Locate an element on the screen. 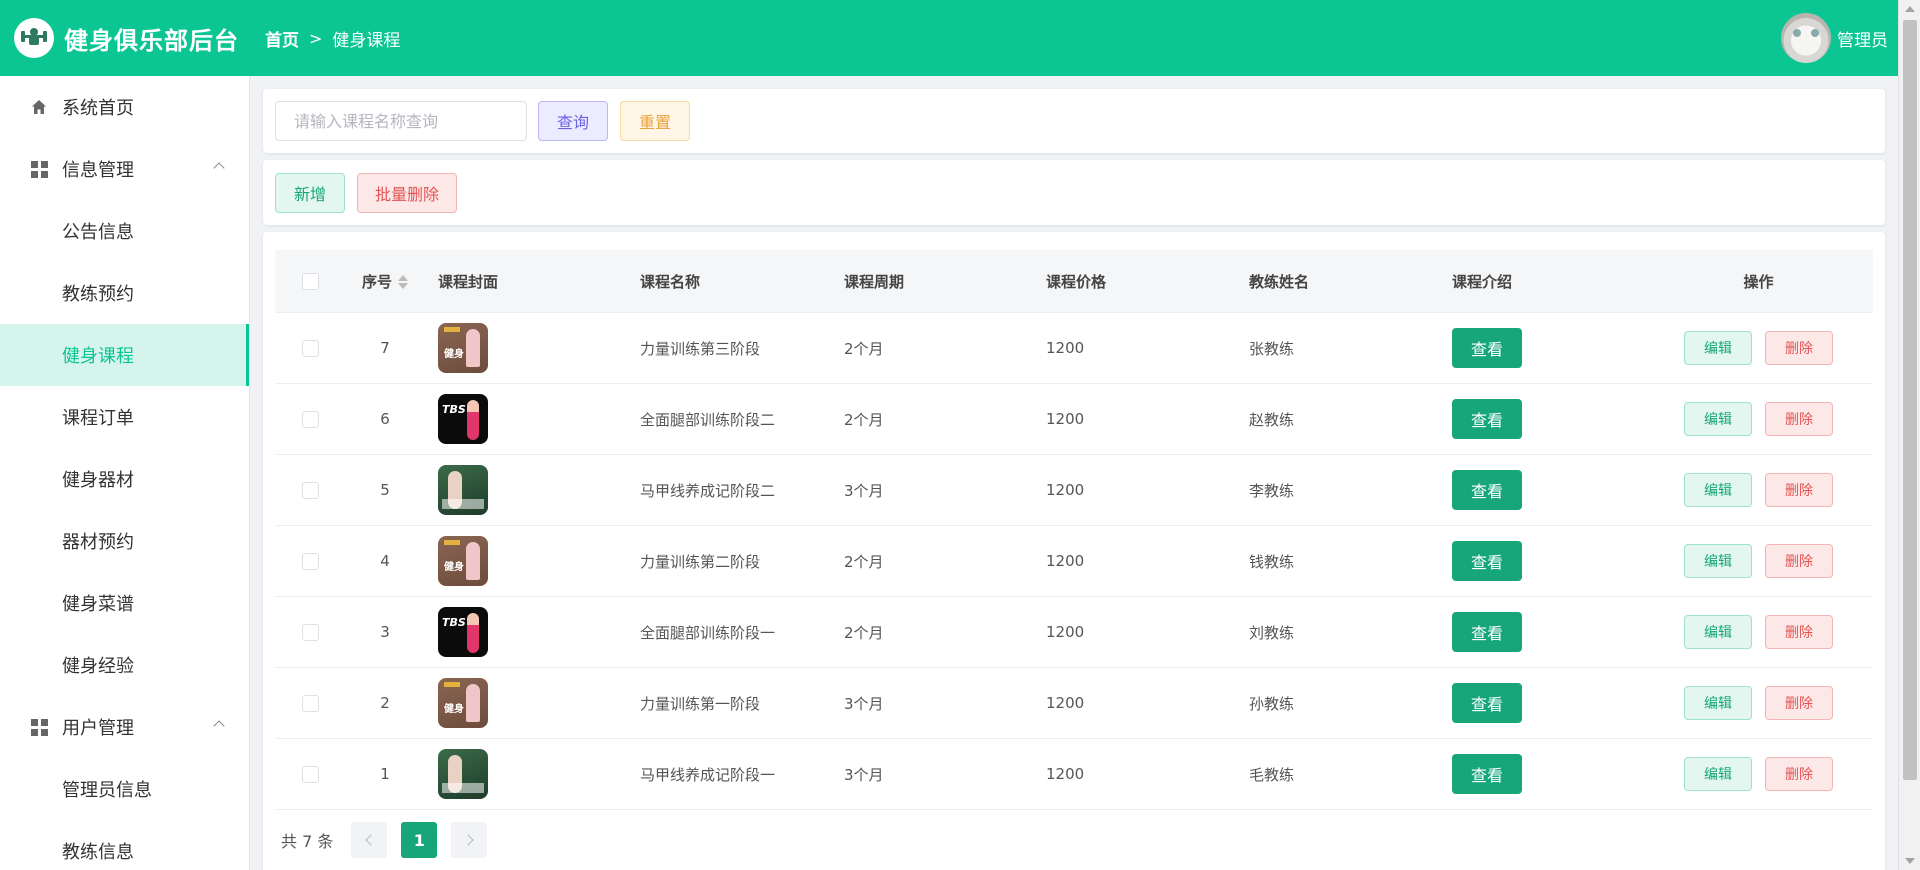 The height and width of the screenshot is (870, 1920). sidebar-item-2: 公告信息 is located at coordinates (124, 231).